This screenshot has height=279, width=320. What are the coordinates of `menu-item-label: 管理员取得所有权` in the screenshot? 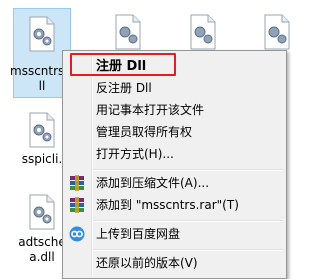 It's located at (144, 132).